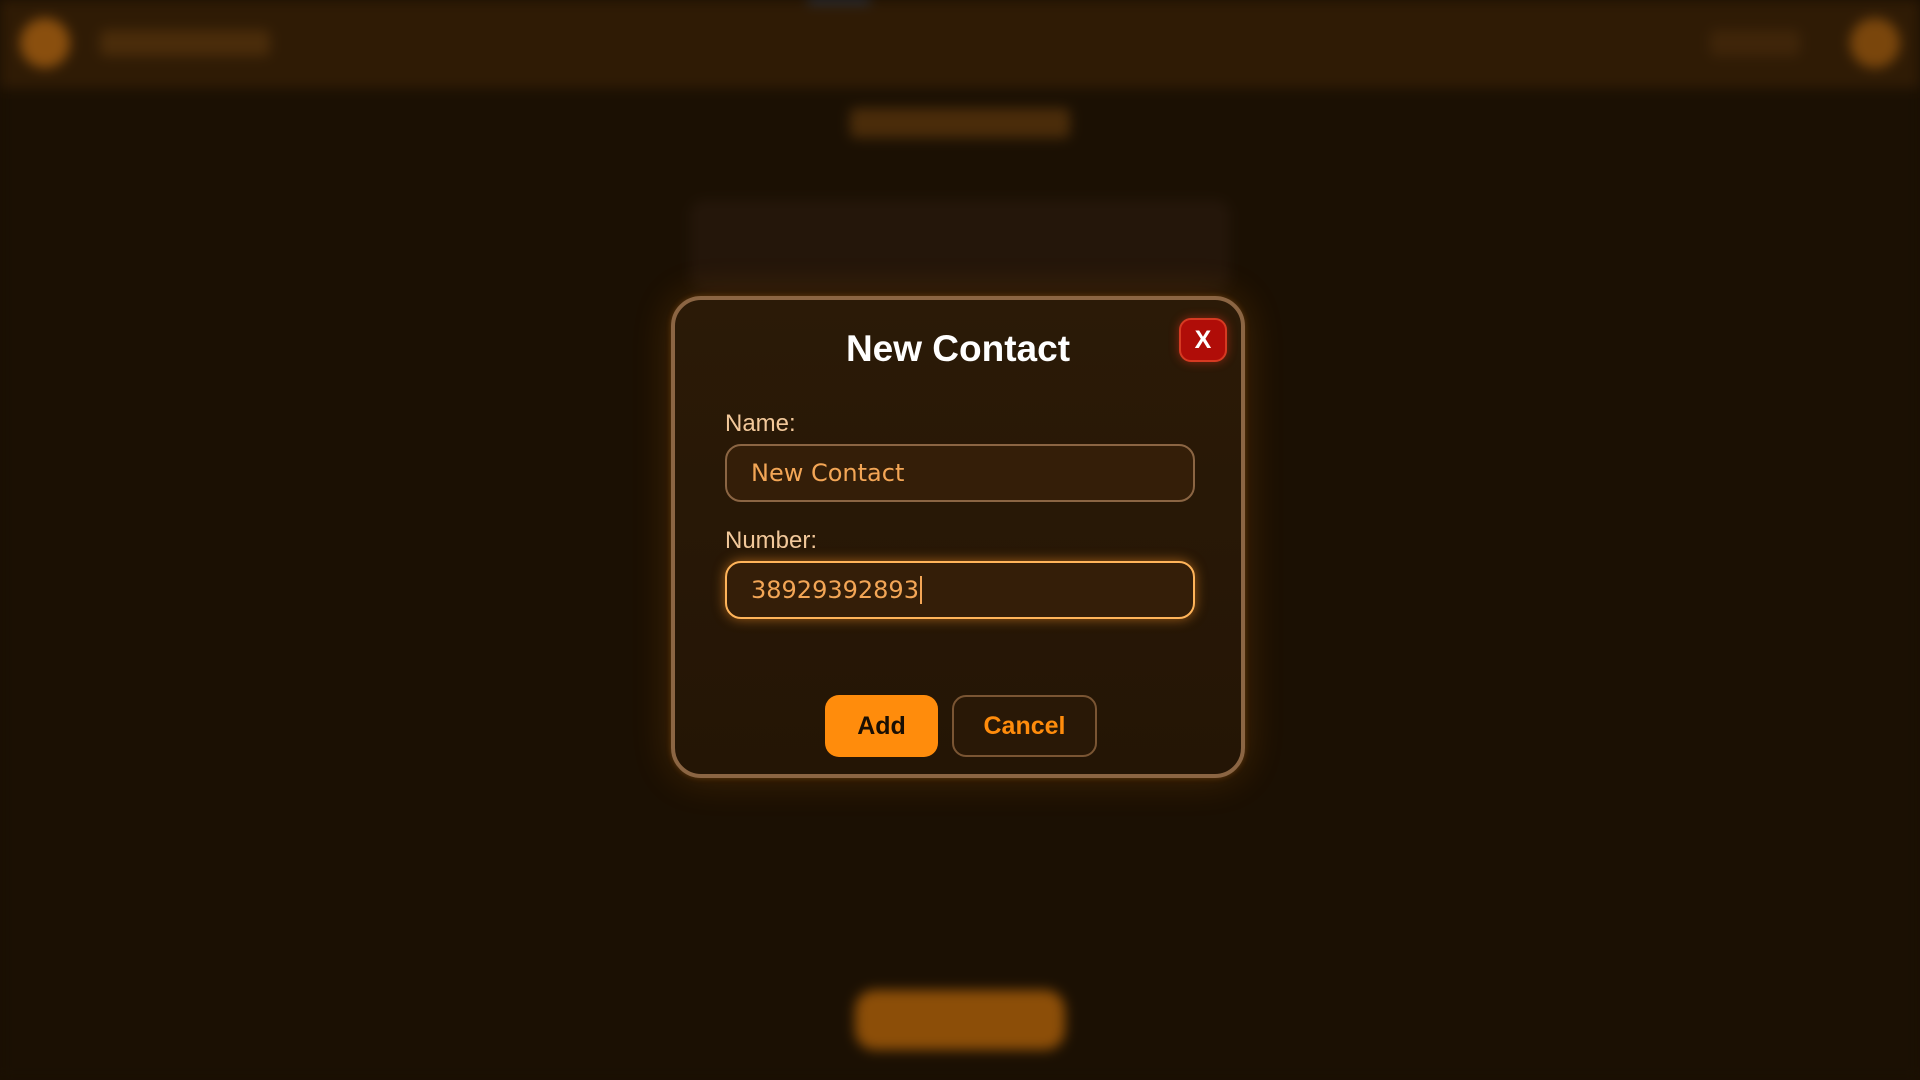 The height and width of the screenshot is (1080, 1920). I want to click on name-label: Name:, so click(760, 423).